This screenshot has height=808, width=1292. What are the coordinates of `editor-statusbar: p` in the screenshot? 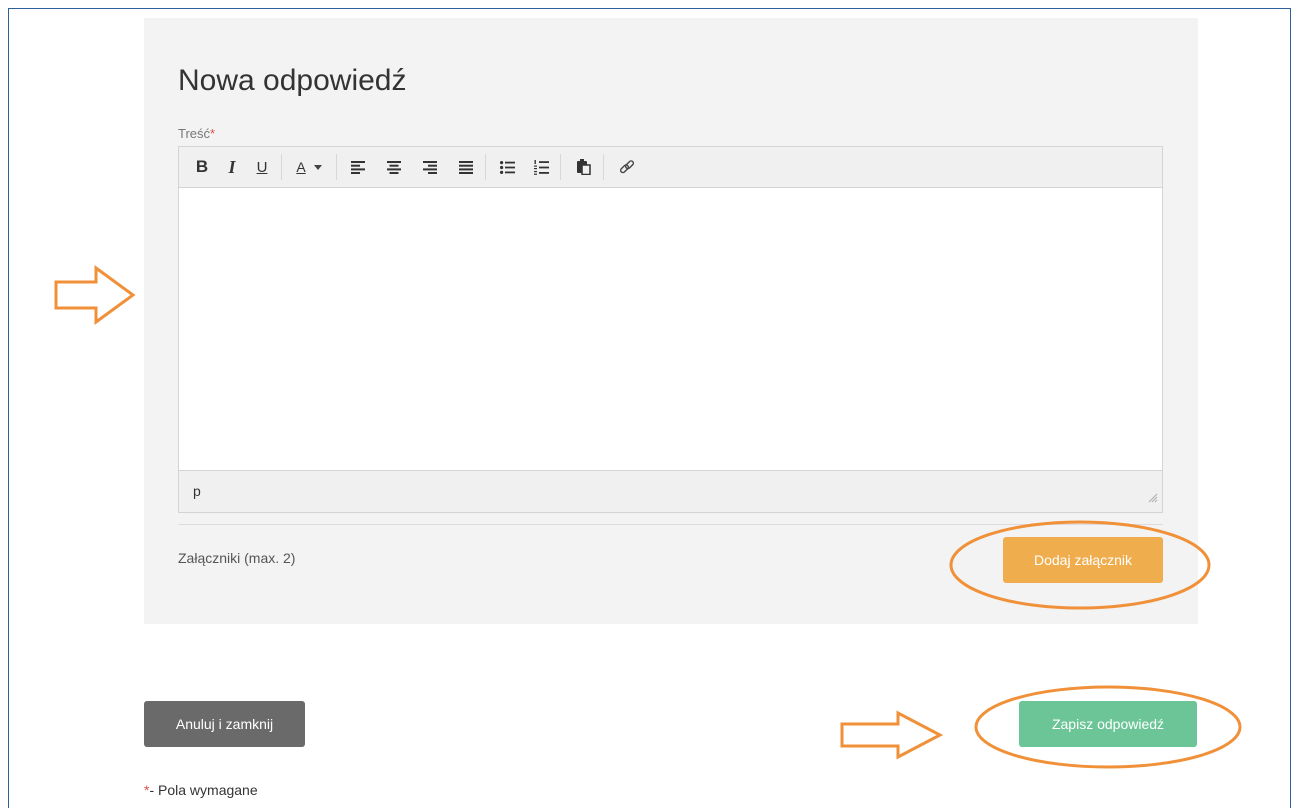 It's located at (670, 491).